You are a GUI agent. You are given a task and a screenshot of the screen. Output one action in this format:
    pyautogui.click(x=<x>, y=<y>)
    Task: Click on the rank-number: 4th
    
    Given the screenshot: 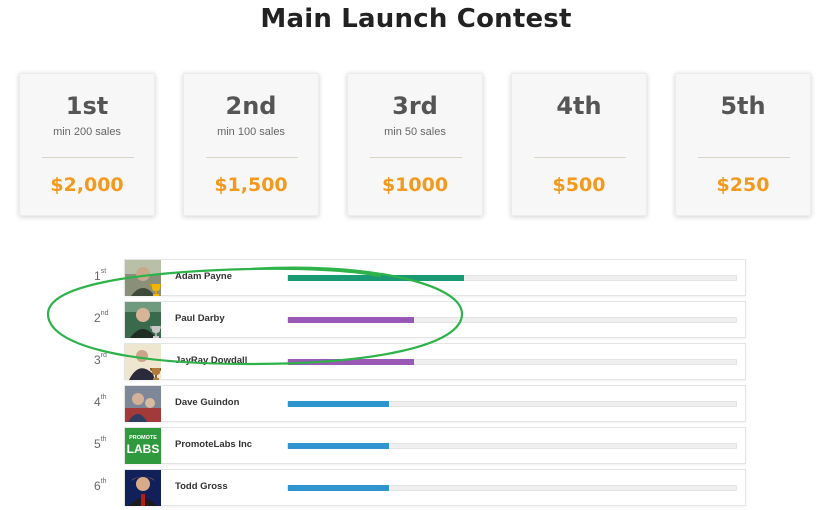 What is the action you would take?
    pyautogui.click(x=100, y=401)
    